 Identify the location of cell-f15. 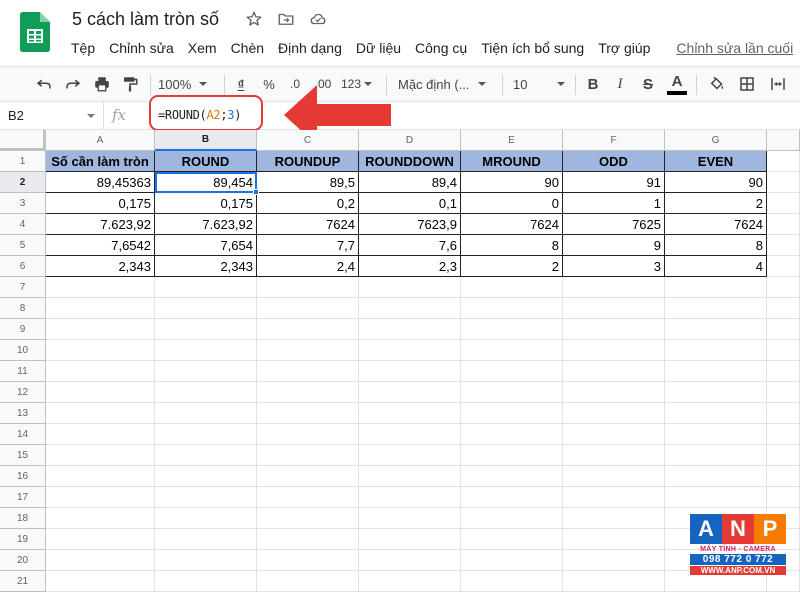
(614, 455).